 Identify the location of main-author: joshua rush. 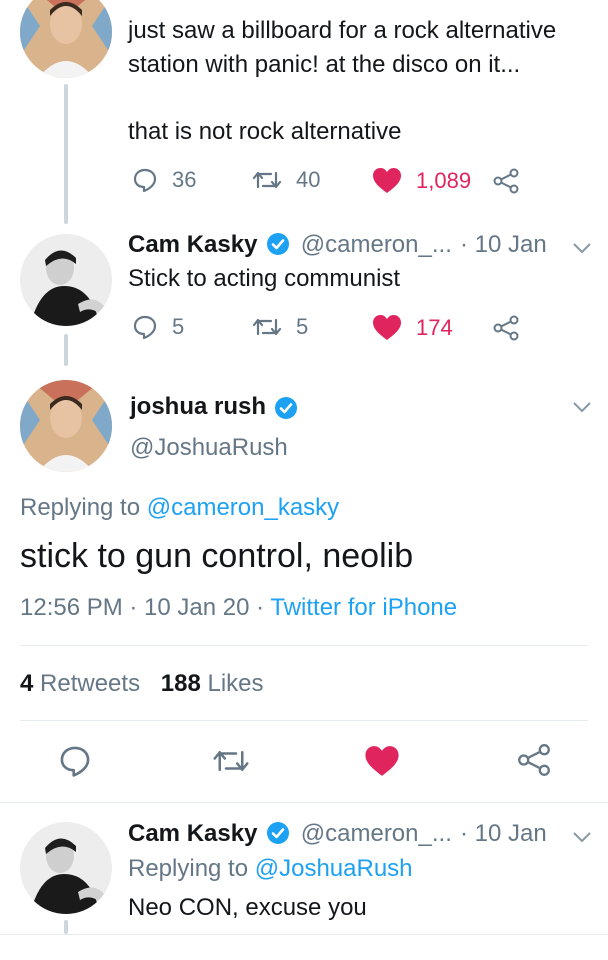
(214, 408).